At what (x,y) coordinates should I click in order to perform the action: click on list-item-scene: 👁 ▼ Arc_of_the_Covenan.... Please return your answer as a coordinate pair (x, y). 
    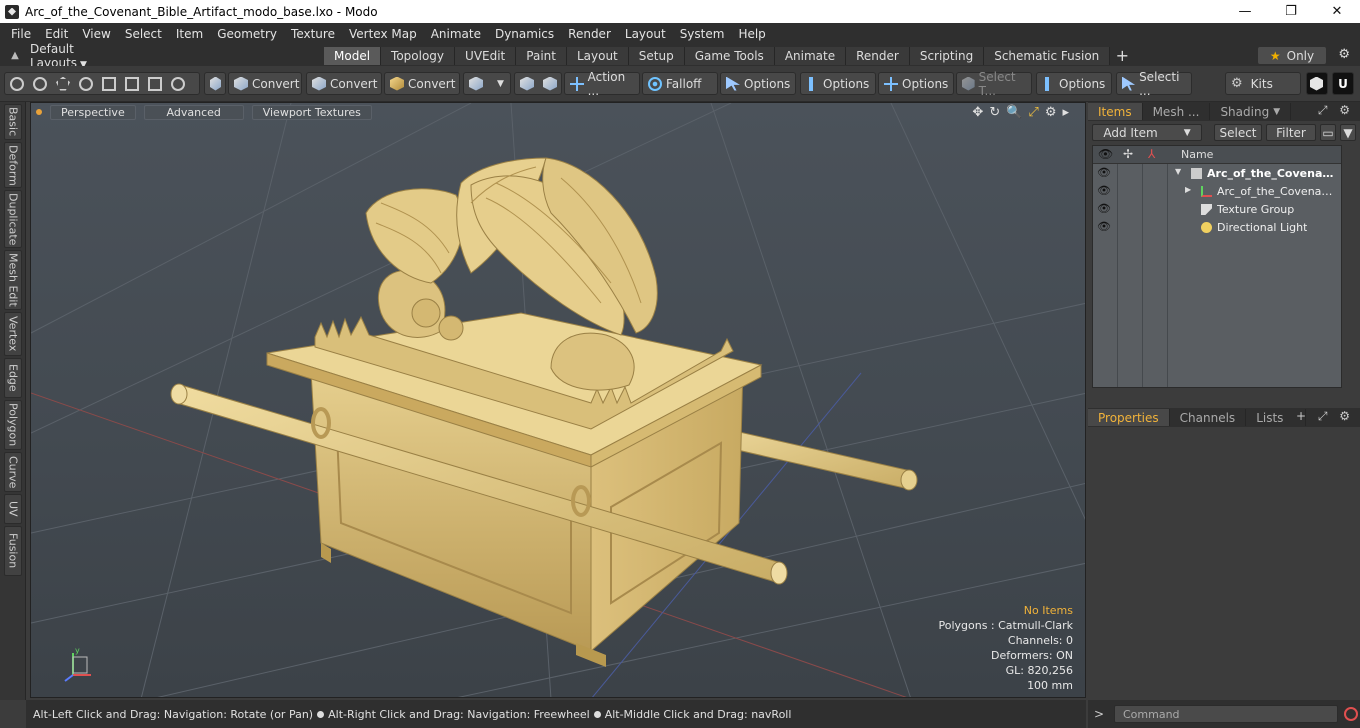
    Looking at the image, I should click on (1217, 174).